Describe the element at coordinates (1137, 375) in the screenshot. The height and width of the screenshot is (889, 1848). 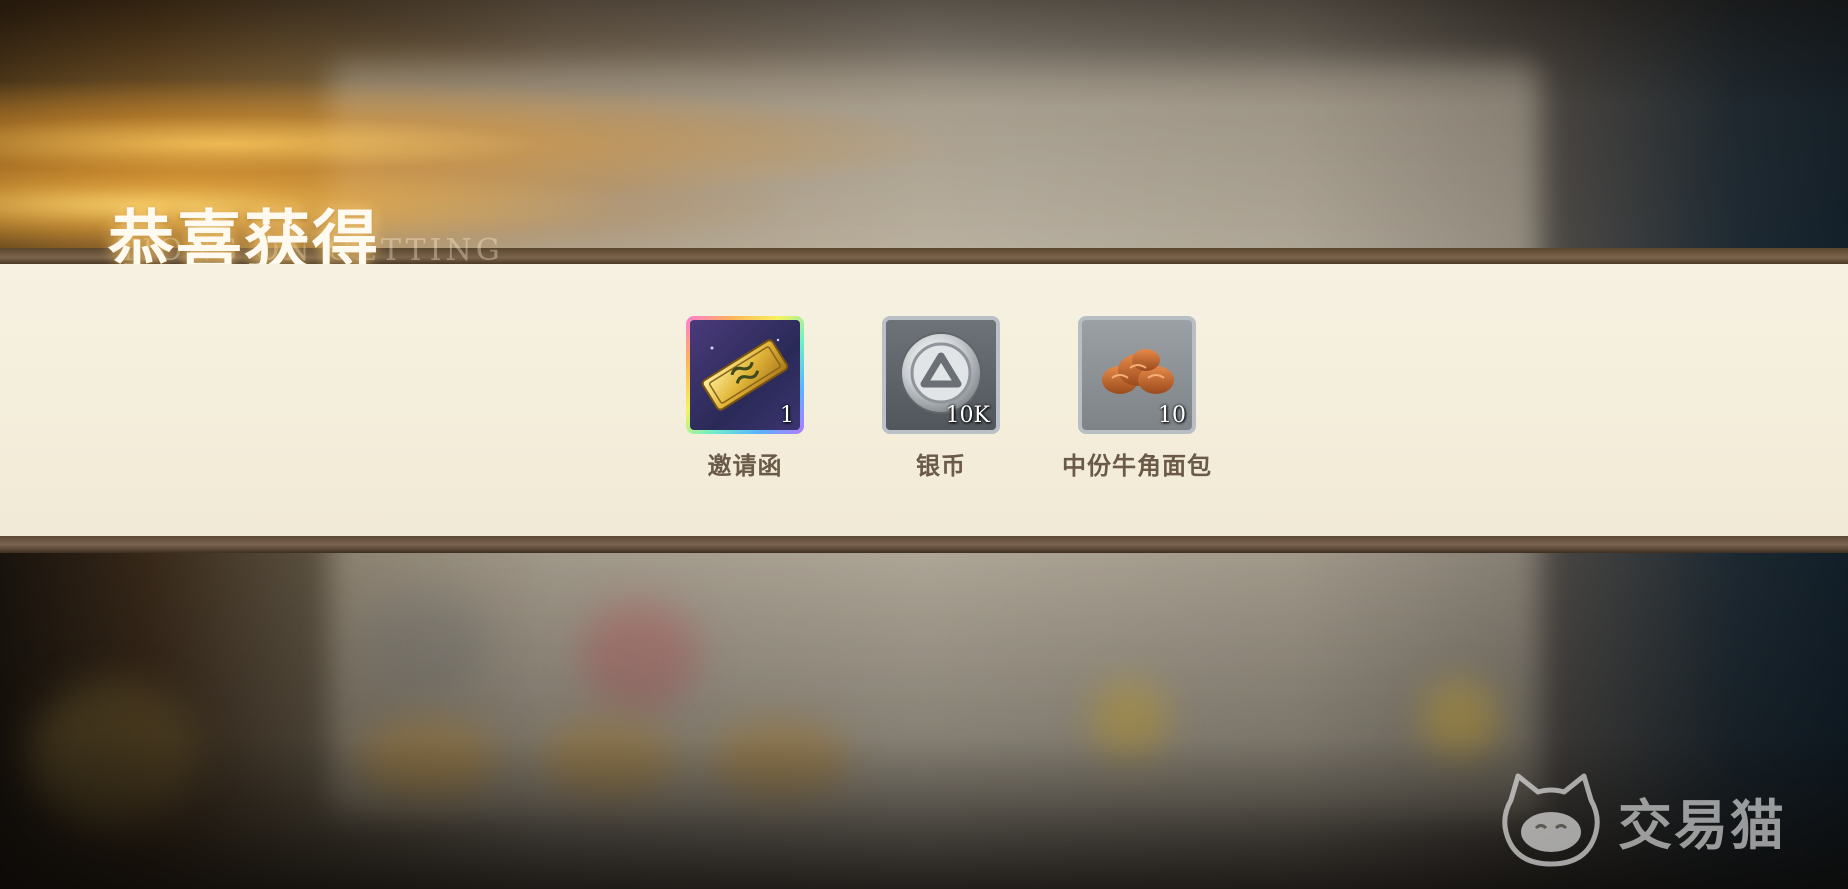
I see `reward-slot: 10` at that location.